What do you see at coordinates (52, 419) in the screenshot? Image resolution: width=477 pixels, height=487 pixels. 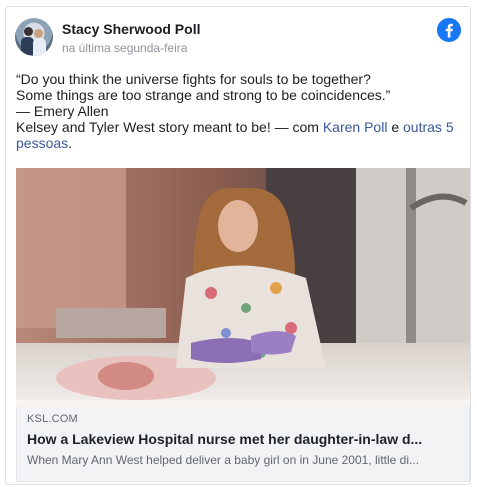 I see `link-domain: KSL.COM` at bounding box center [52, 419].